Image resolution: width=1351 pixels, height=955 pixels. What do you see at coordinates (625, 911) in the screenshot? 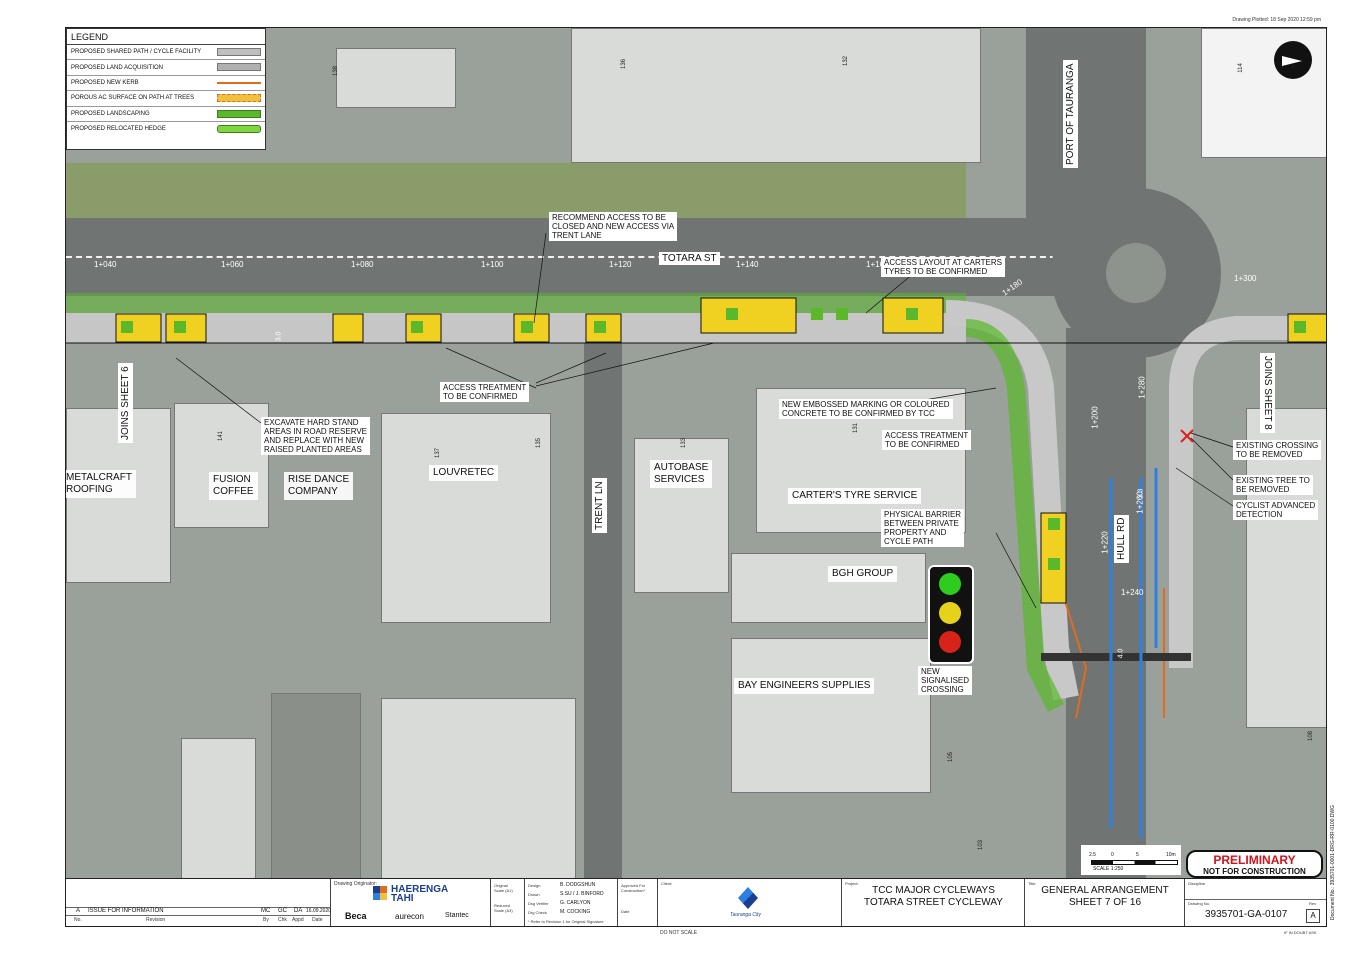
I see `date-label: Date` at bounding box center [625, 911].